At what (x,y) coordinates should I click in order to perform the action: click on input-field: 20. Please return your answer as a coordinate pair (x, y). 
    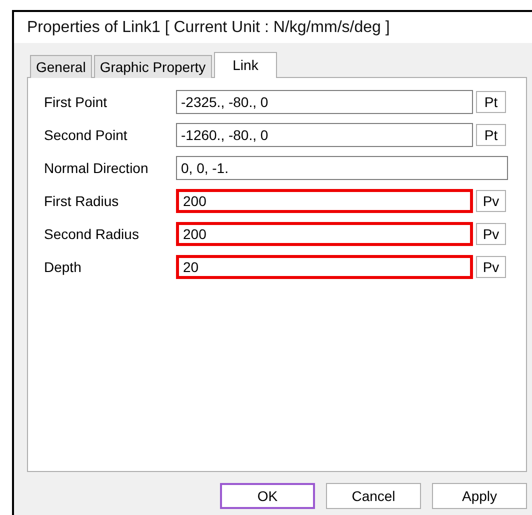
    Looking at the image, I should click on (324, 267).